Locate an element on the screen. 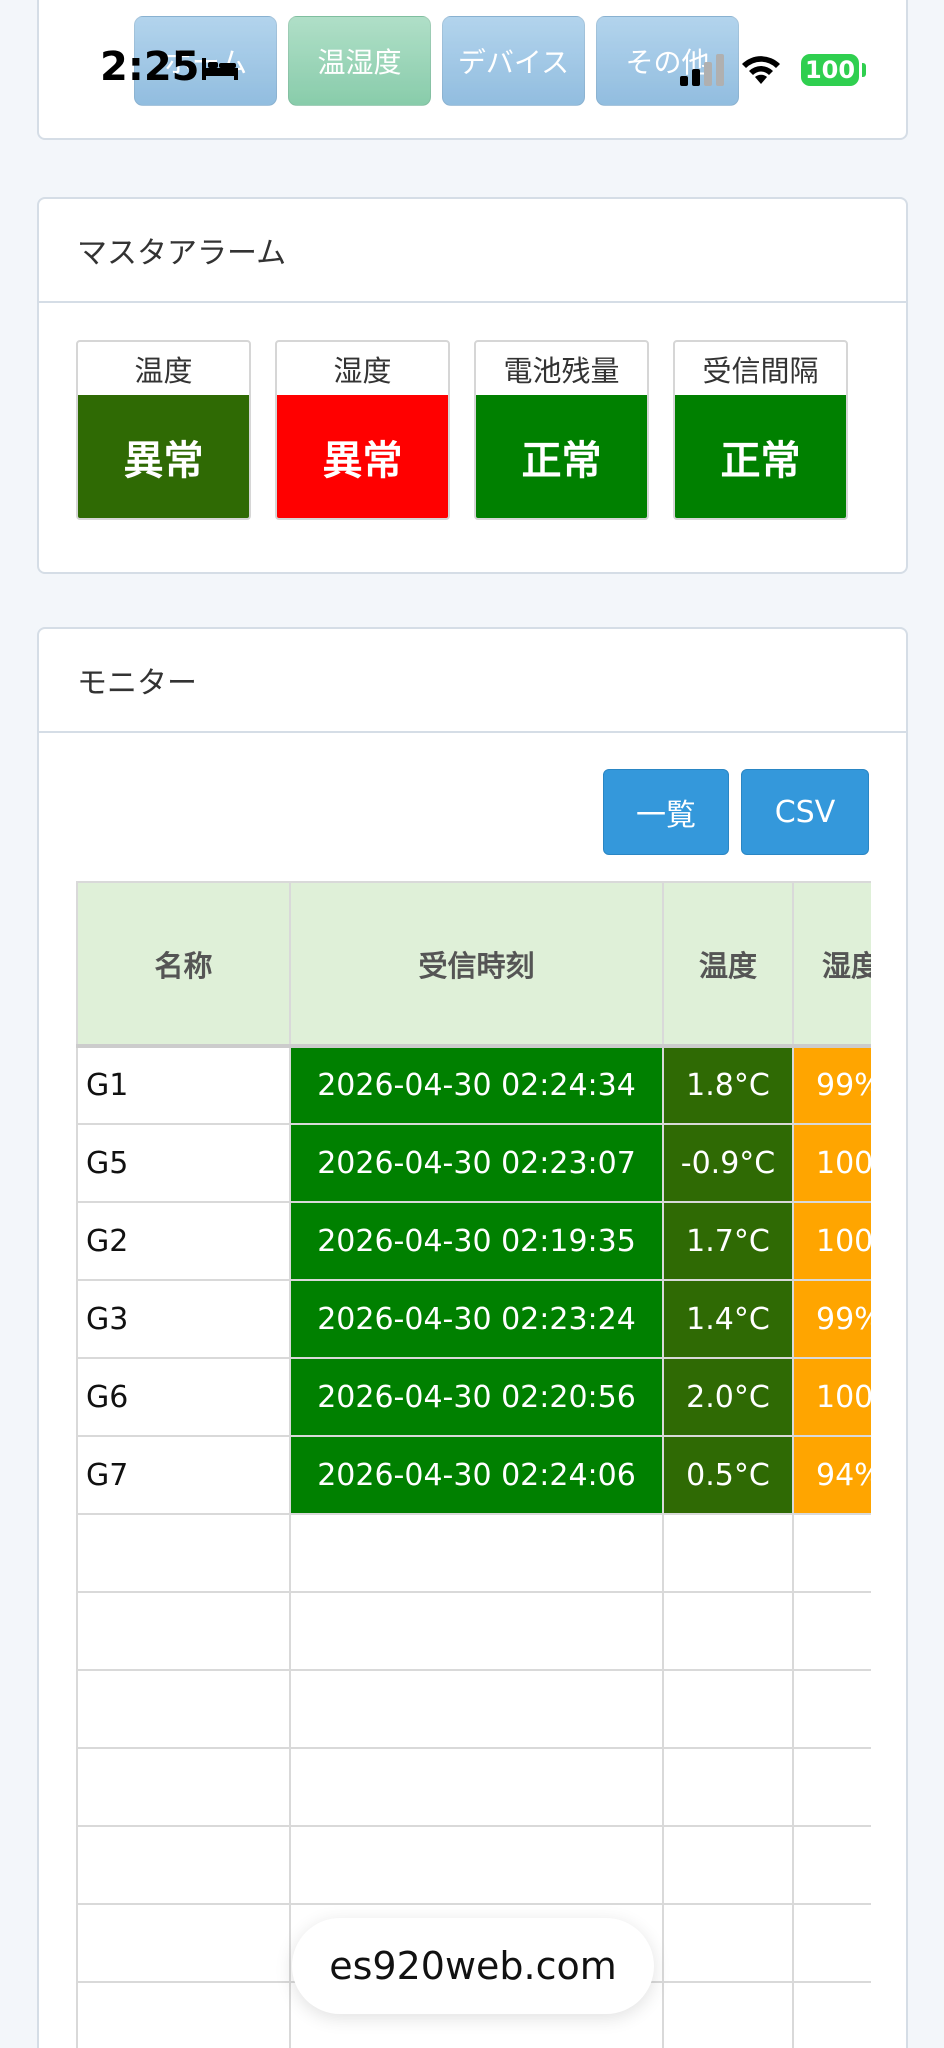  cell-receive-time: 2026-04-30 02:19:35 is located at coordinates (476, 1241).